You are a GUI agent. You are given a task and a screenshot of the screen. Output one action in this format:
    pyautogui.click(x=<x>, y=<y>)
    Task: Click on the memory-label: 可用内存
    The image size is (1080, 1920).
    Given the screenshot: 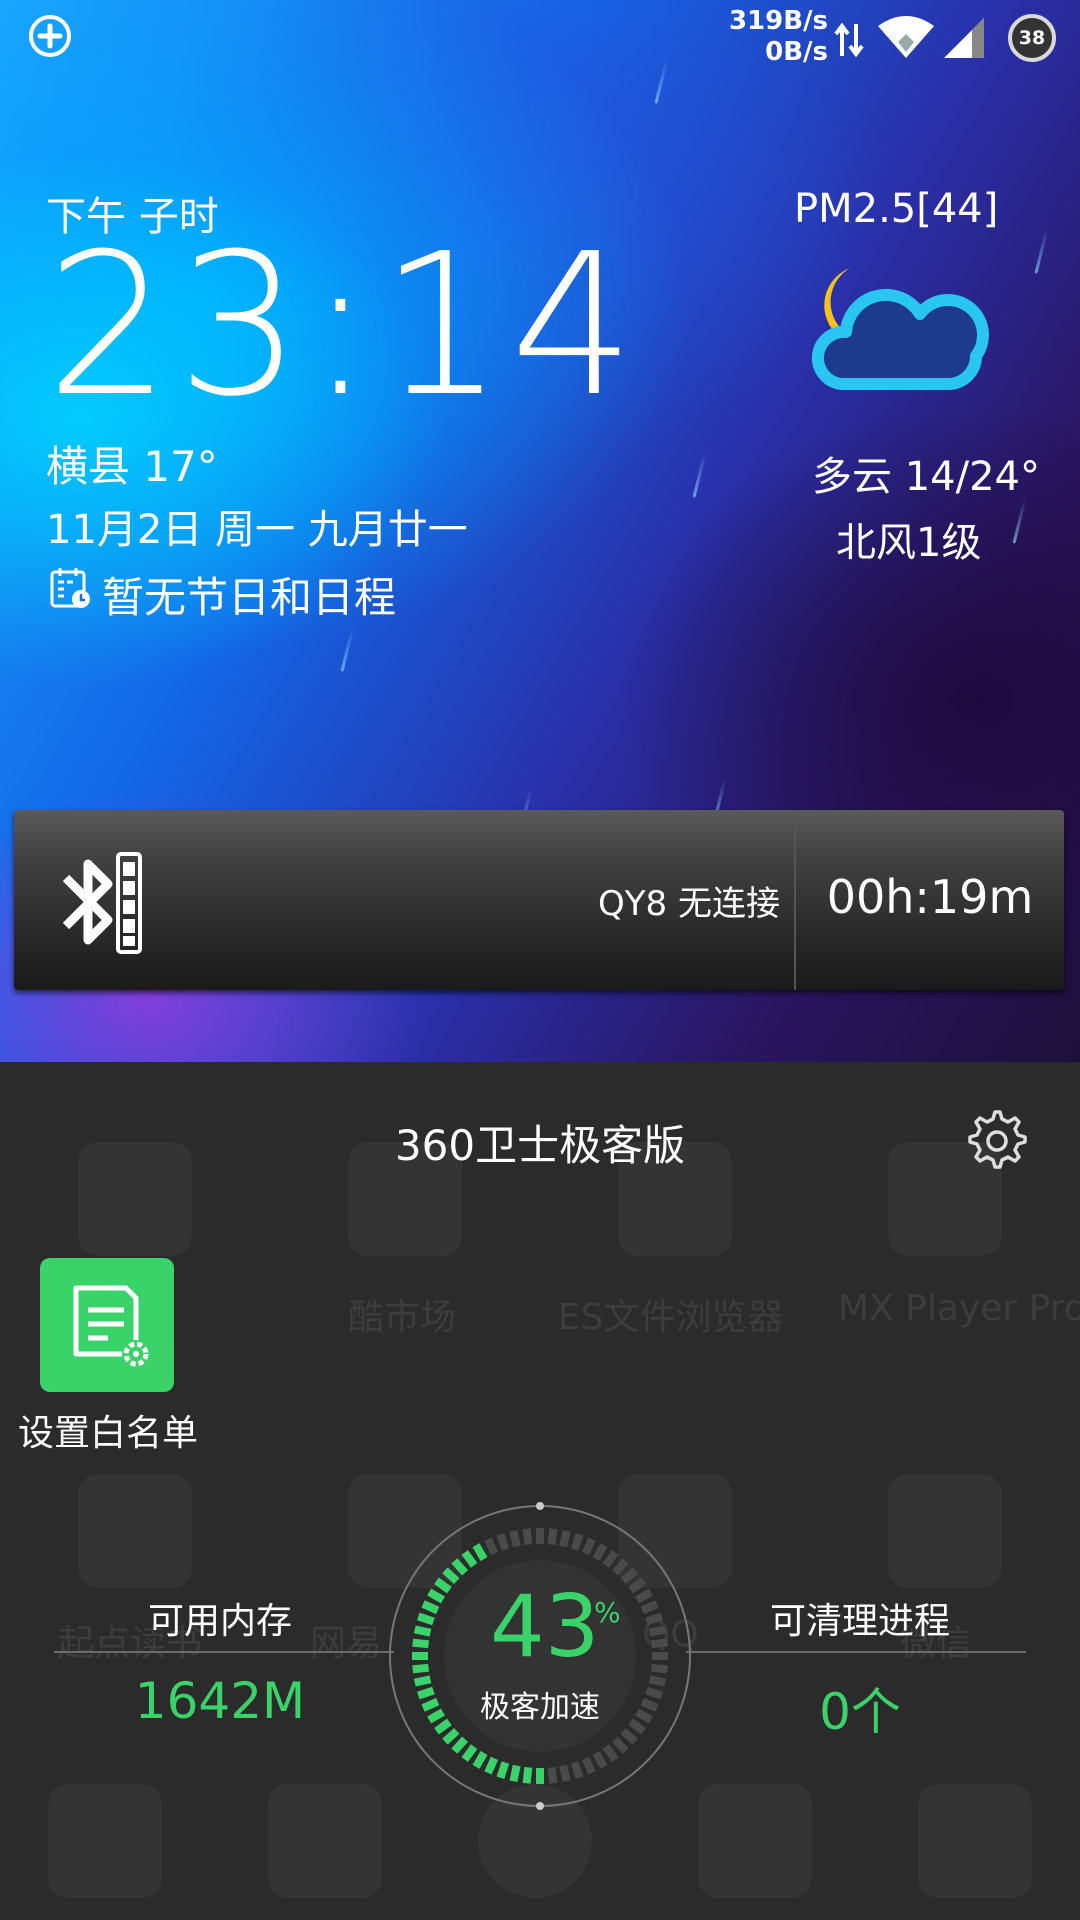 What is the action you would take?
    pyautogui.click(x=219, y=1621)
    